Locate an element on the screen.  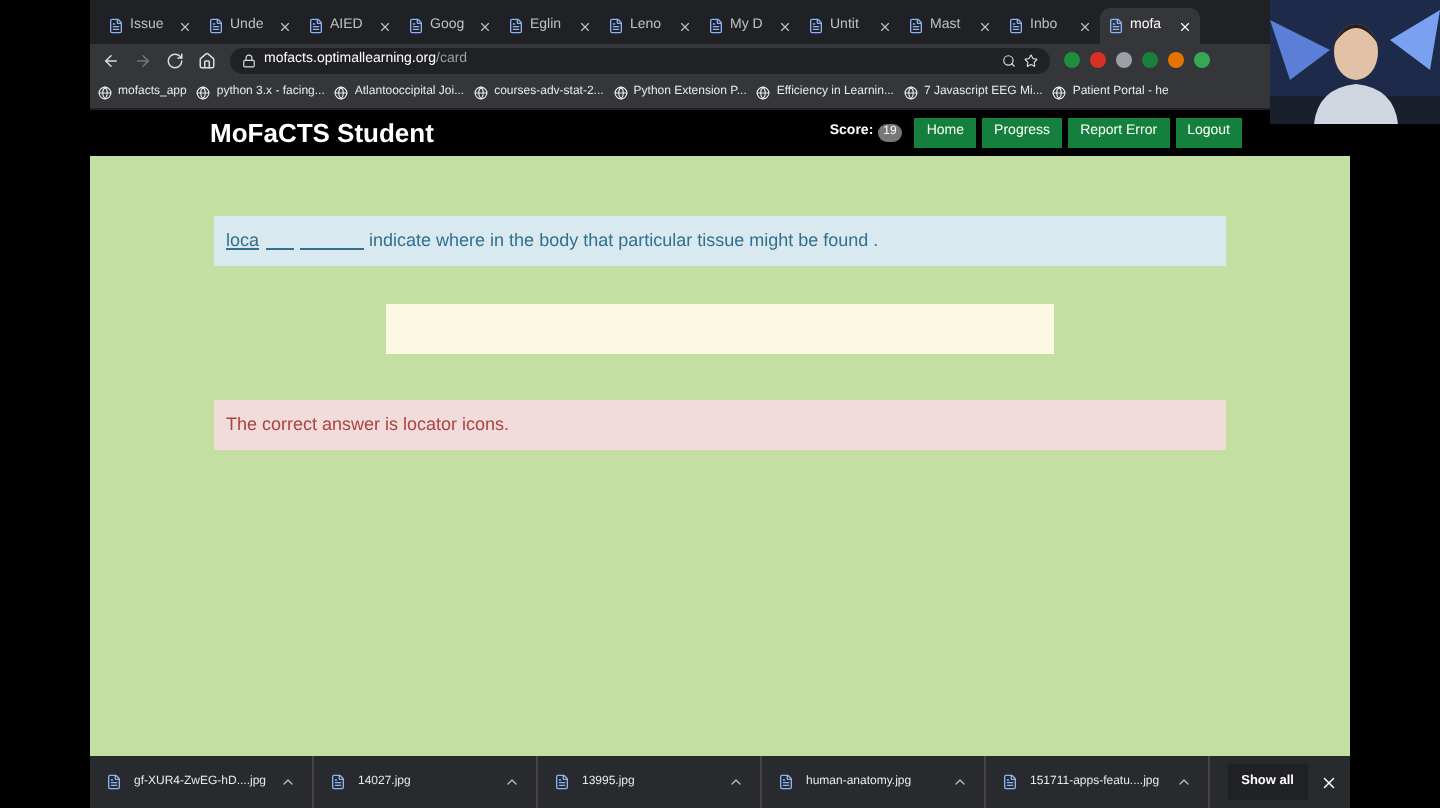
prompt-text: indicate where in the body that particular tissue might be found . is located at coordinates (624, 240).